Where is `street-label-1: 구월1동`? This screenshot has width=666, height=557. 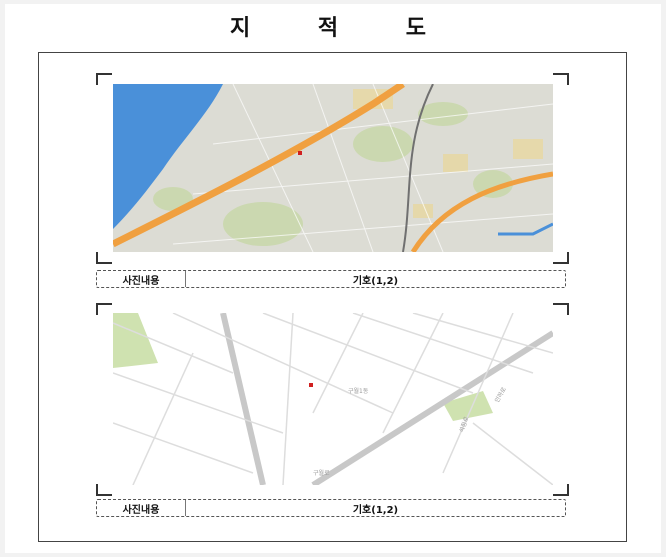 street-label-1: 구월1동 is located at coordinates (358, 391).